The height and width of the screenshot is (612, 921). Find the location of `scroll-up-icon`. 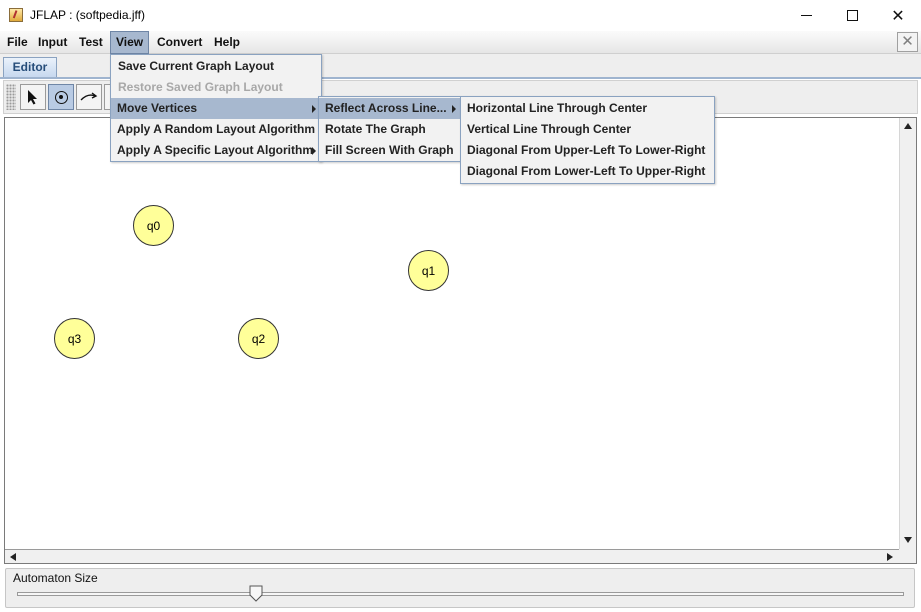

scroll-up-icon is located at coordinates (908, 126).